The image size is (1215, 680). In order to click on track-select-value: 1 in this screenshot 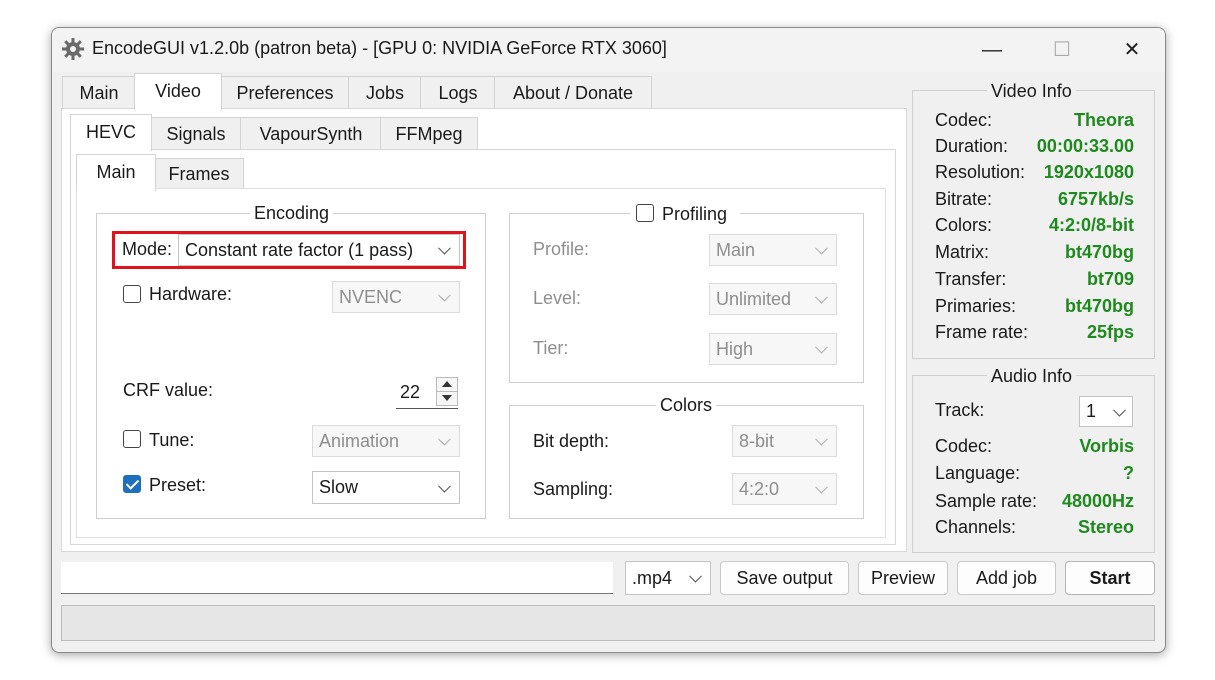, I will do `click(1091, 411)`.